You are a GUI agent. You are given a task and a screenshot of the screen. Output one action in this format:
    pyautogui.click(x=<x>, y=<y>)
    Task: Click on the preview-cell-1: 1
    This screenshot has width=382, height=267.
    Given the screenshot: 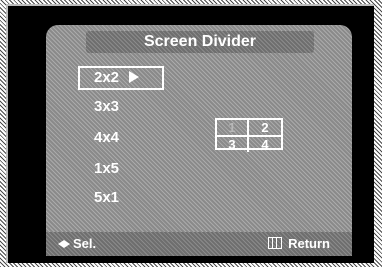 What is the action you would take?
    pyautogui.click(x=233, y=128)
    